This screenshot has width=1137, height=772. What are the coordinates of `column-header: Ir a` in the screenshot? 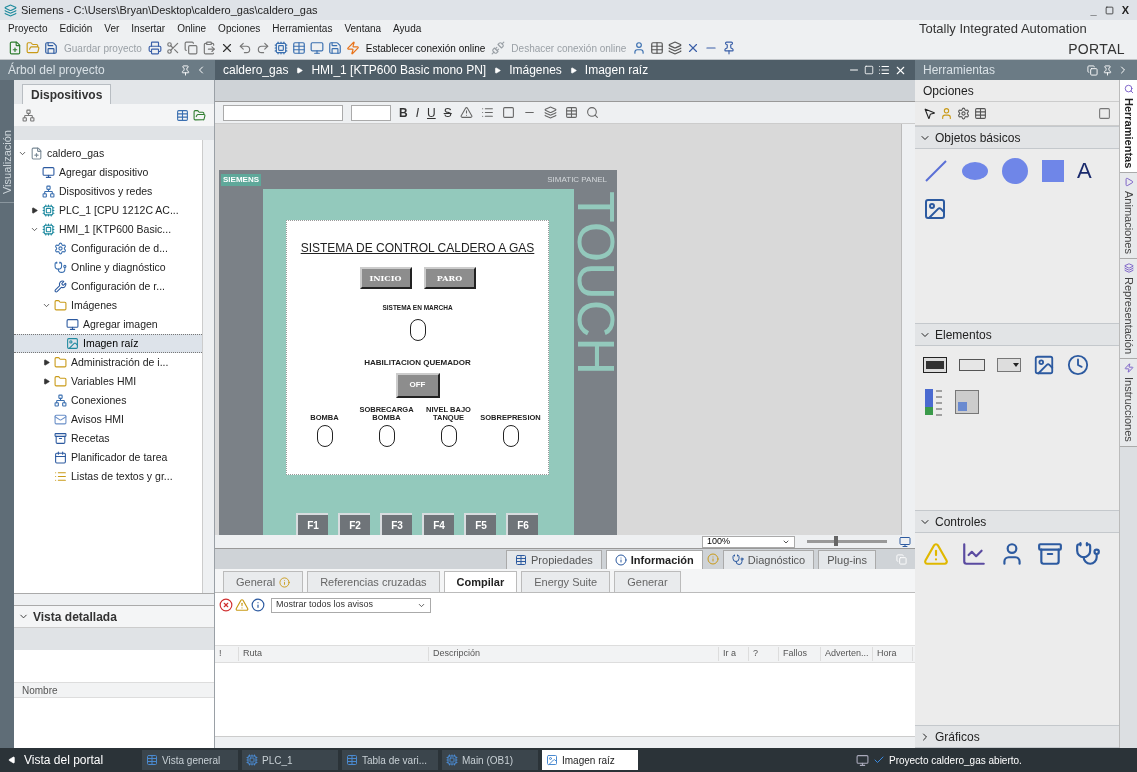 It's located at (734, 654).